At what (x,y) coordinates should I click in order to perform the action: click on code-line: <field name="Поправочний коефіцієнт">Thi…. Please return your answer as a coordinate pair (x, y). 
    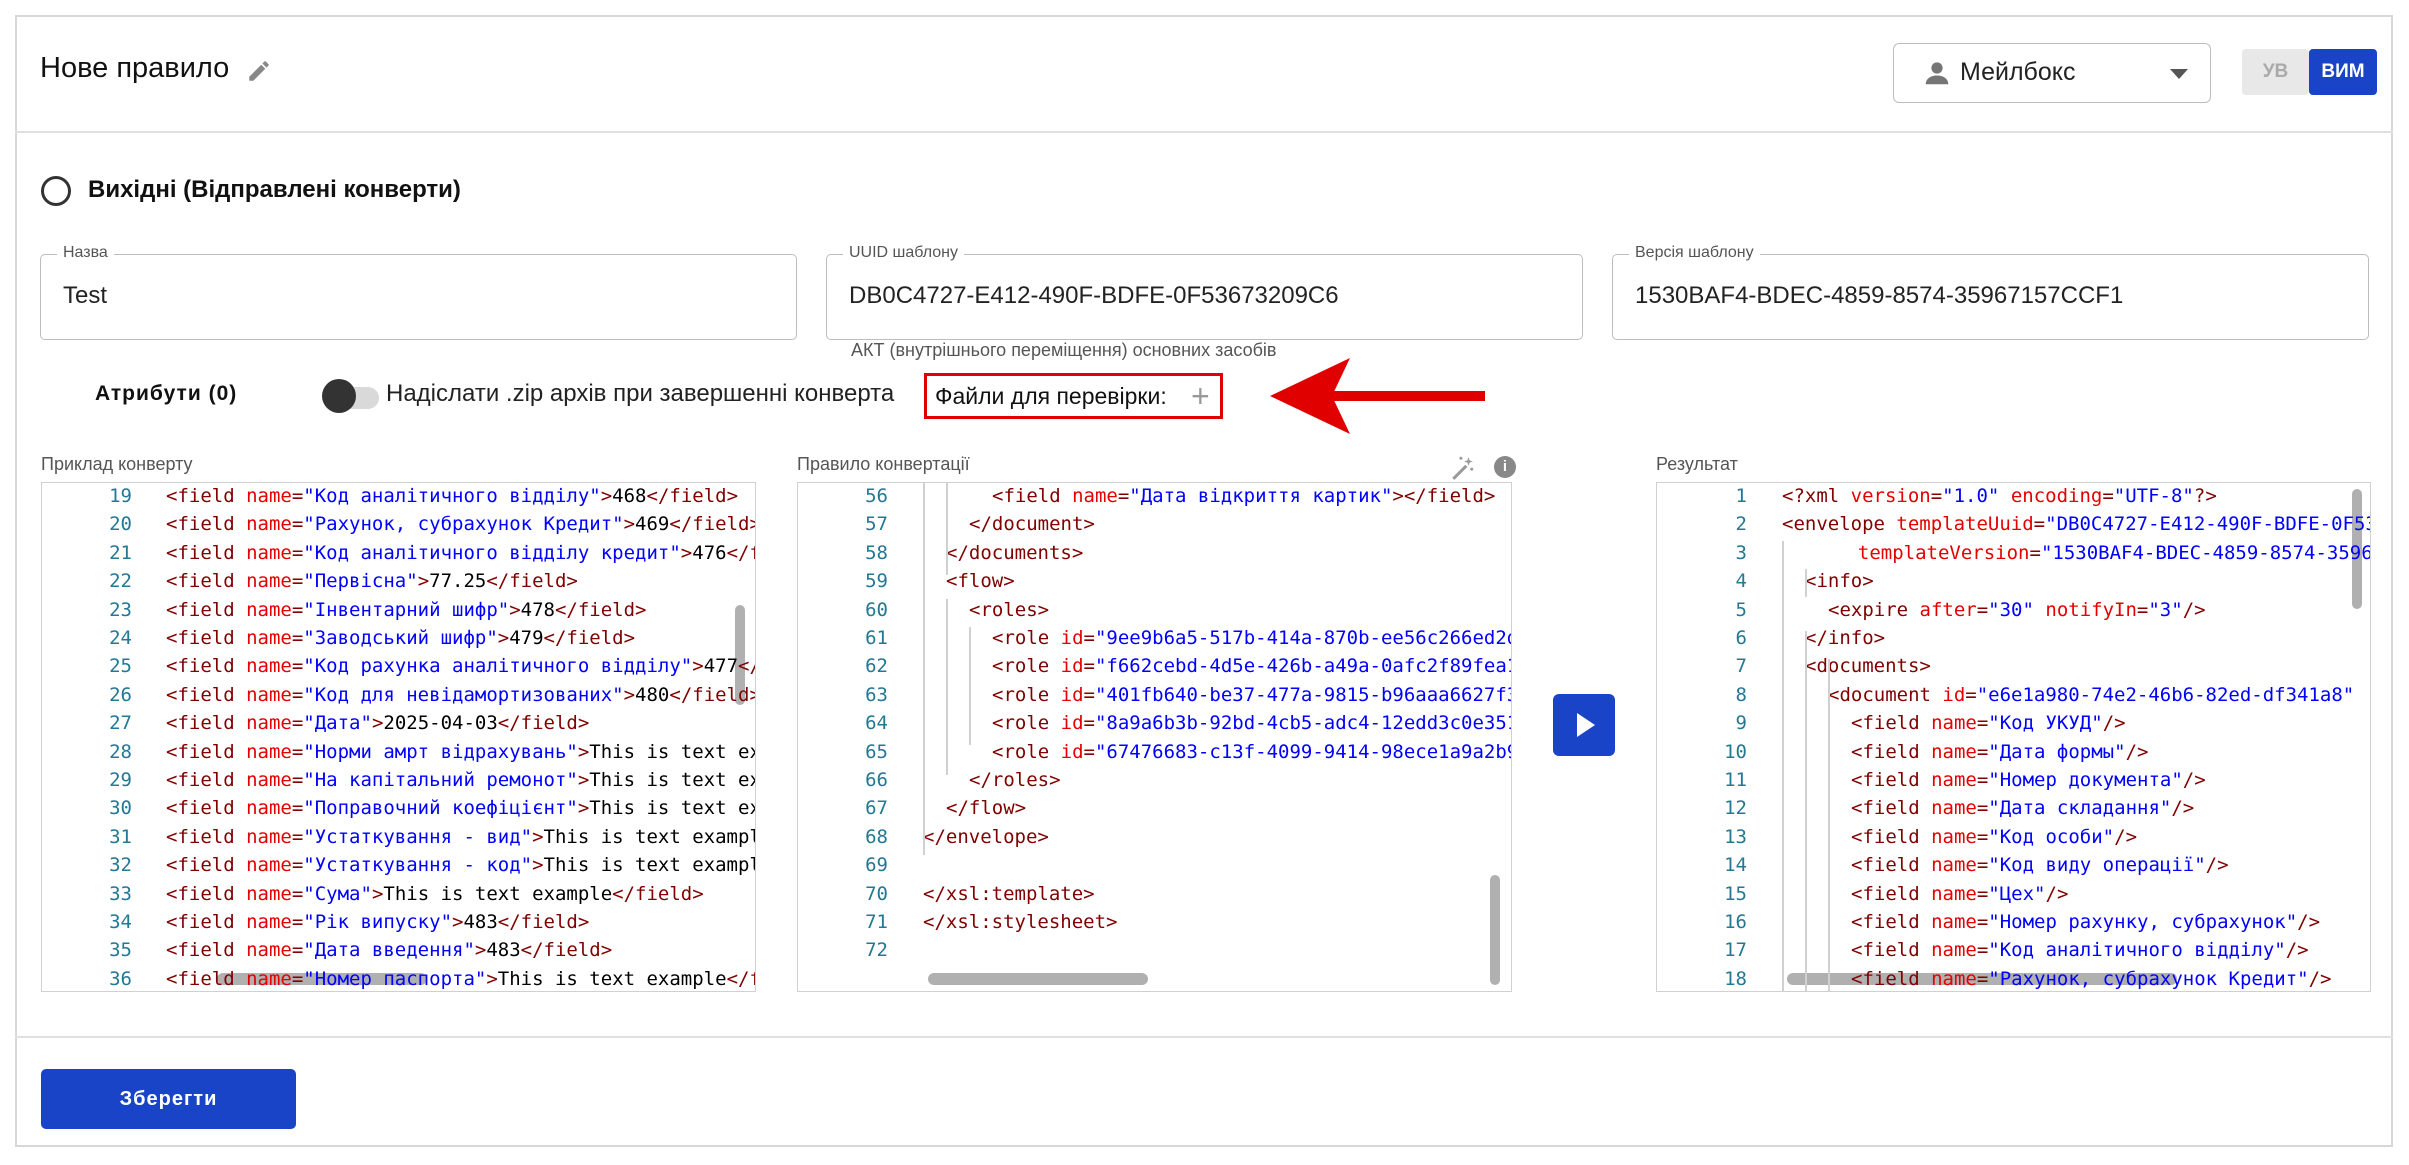
    Looking at the image, I should click on (460, 808).